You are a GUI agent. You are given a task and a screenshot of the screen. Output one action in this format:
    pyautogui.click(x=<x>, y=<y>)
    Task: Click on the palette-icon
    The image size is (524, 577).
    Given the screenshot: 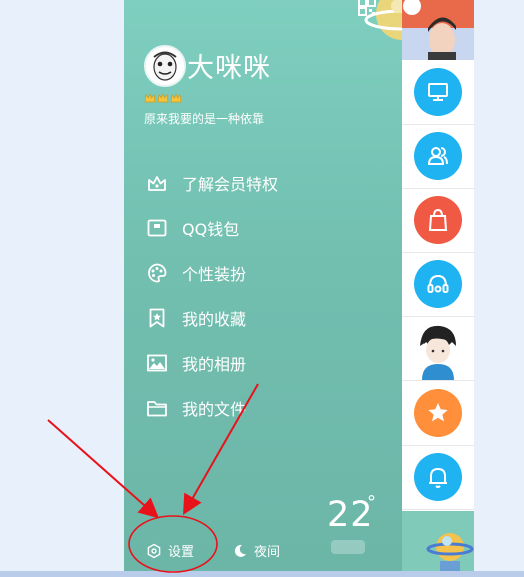 What is the action you would take?
    pyautogui.click(x=157, y=273)
    